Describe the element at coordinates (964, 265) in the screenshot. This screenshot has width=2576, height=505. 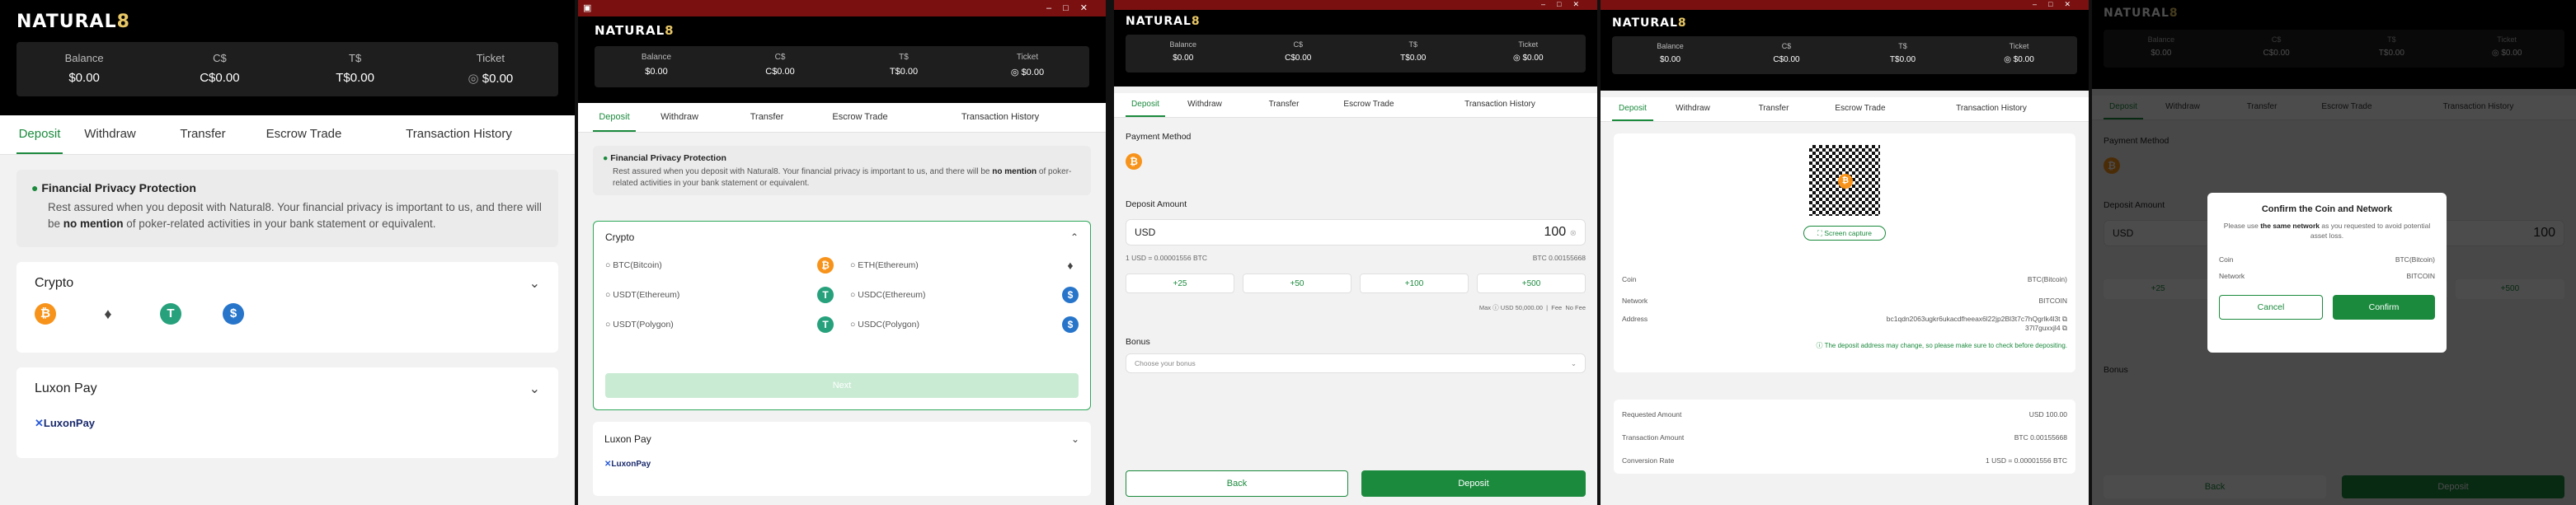
I see `crypto-option-eth: ○ ETH(Ethereum) ♦` at that location.